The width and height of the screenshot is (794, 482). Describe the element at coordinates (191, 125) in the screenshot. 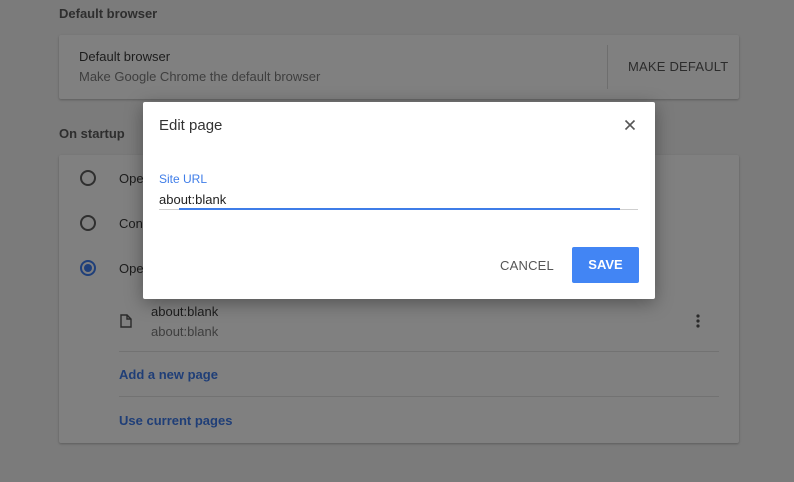

I see `dialog-title: Edit page` at that location.